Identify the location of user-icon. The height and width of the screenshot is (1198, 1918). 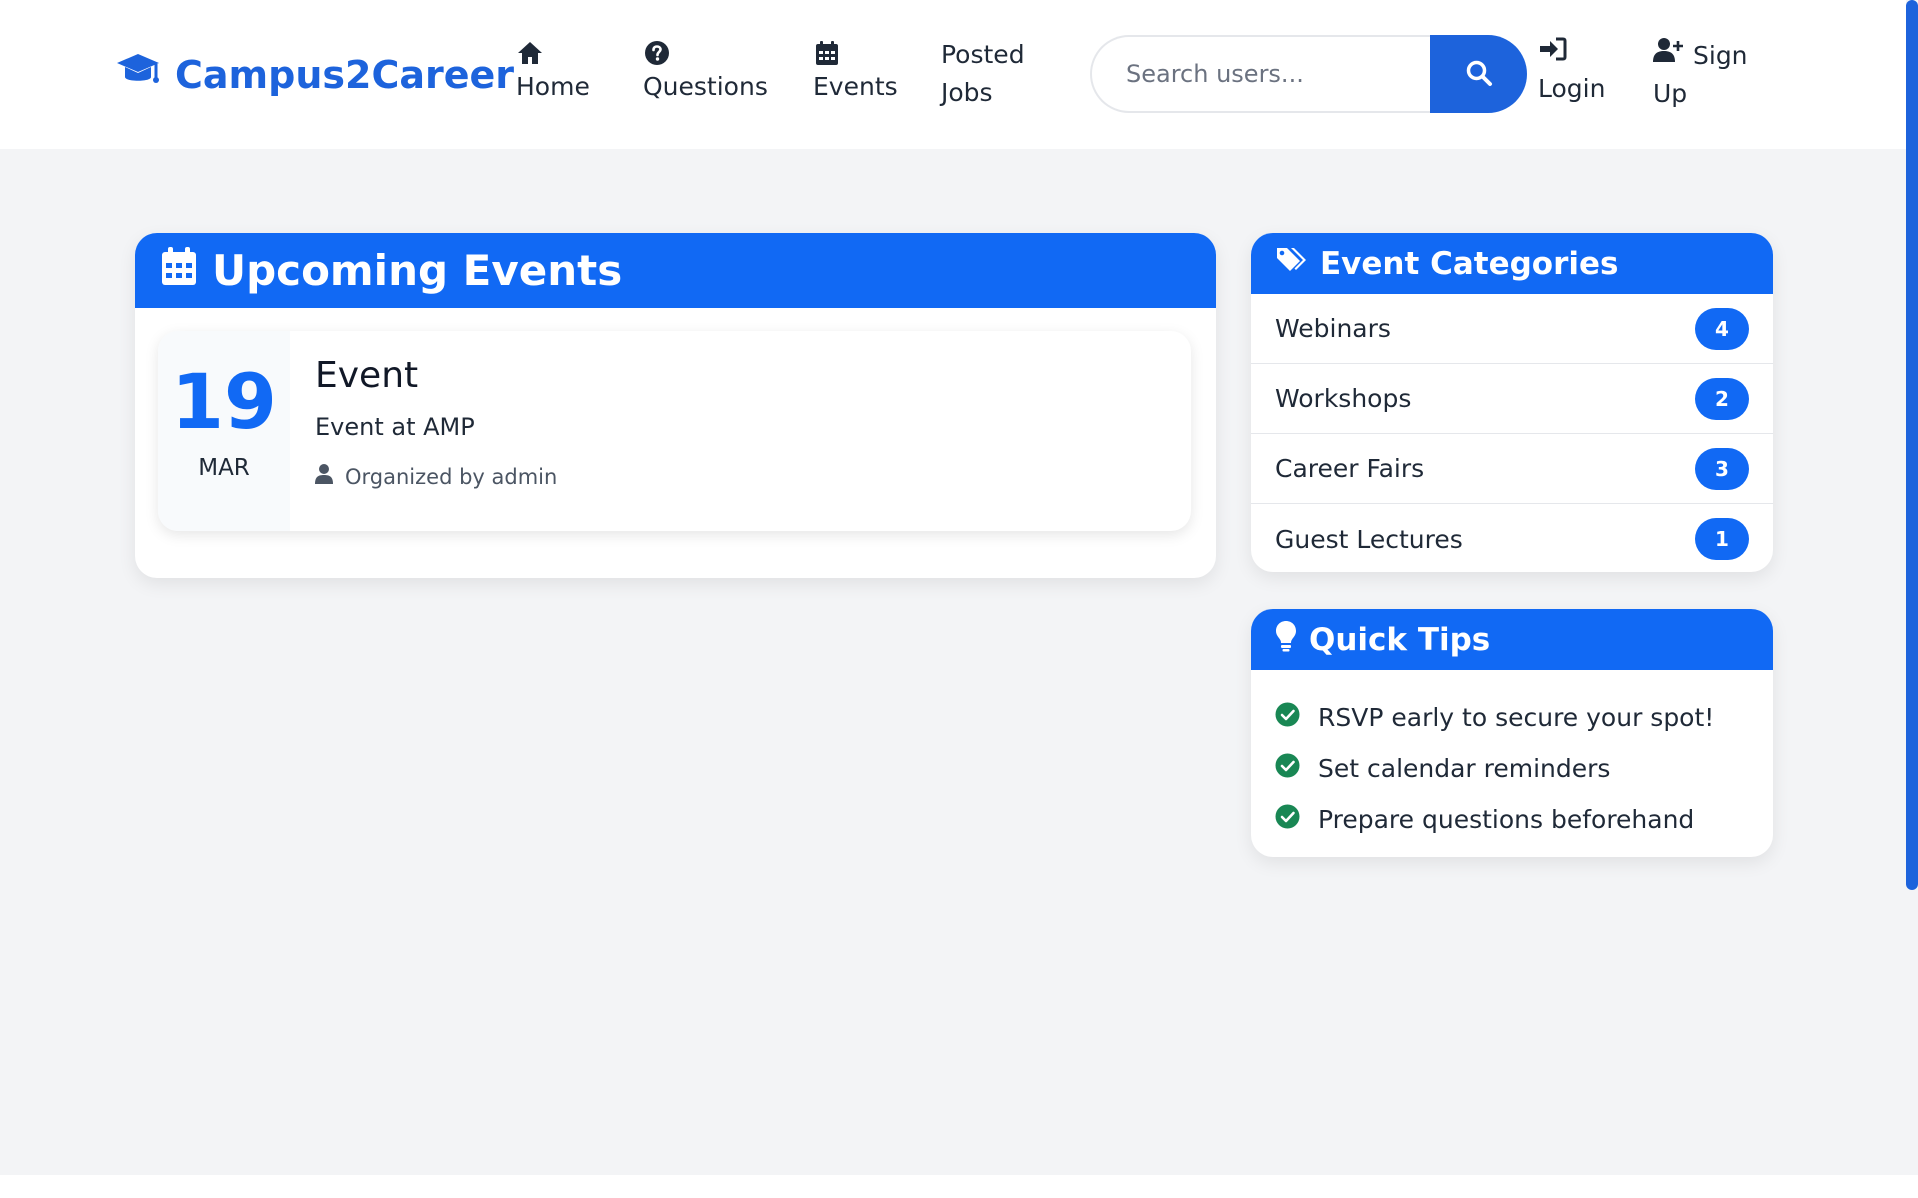
(324, 476).